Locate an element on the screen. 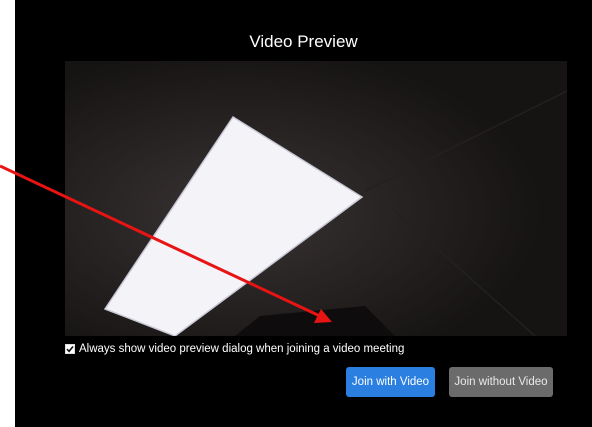 The width and height of the screenshot is (592, 427). dialog-title: Video Preview is located at coordinates (303, 41).